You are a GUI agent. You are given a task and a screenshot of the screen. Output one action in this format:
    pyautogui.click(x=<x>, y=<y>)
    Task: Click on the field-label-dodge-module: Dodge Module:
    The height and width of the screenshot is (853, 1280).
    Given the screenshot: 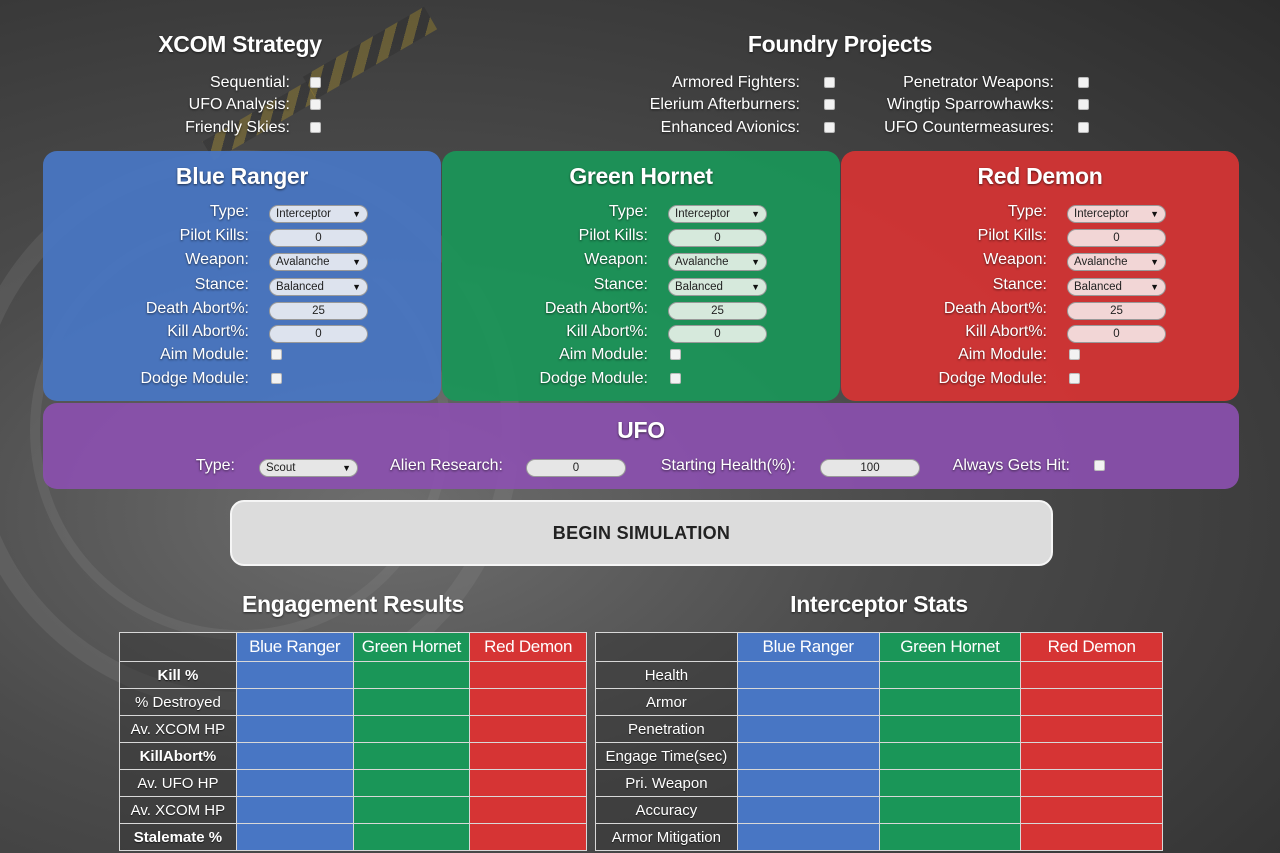 What is the action you would take?
    pyautogui.click(x=593, y=378)
    